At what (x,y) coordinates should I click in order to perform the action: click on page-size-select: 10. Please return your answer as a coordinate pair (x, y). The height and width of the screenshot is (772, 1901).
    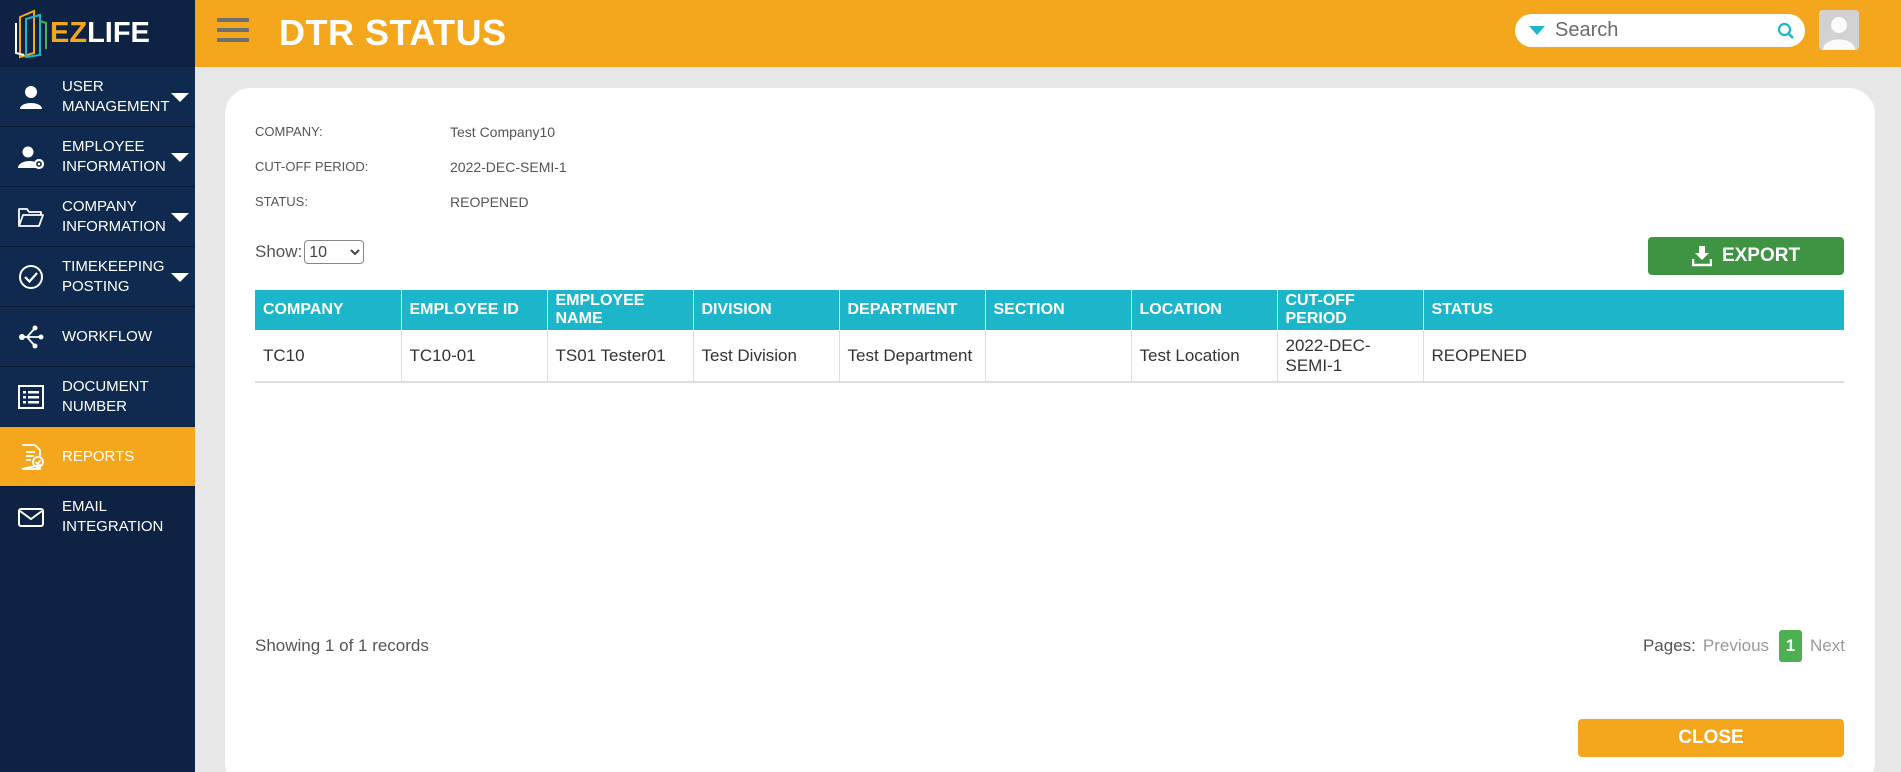
    Looking at the image, I should click on (334, 252).